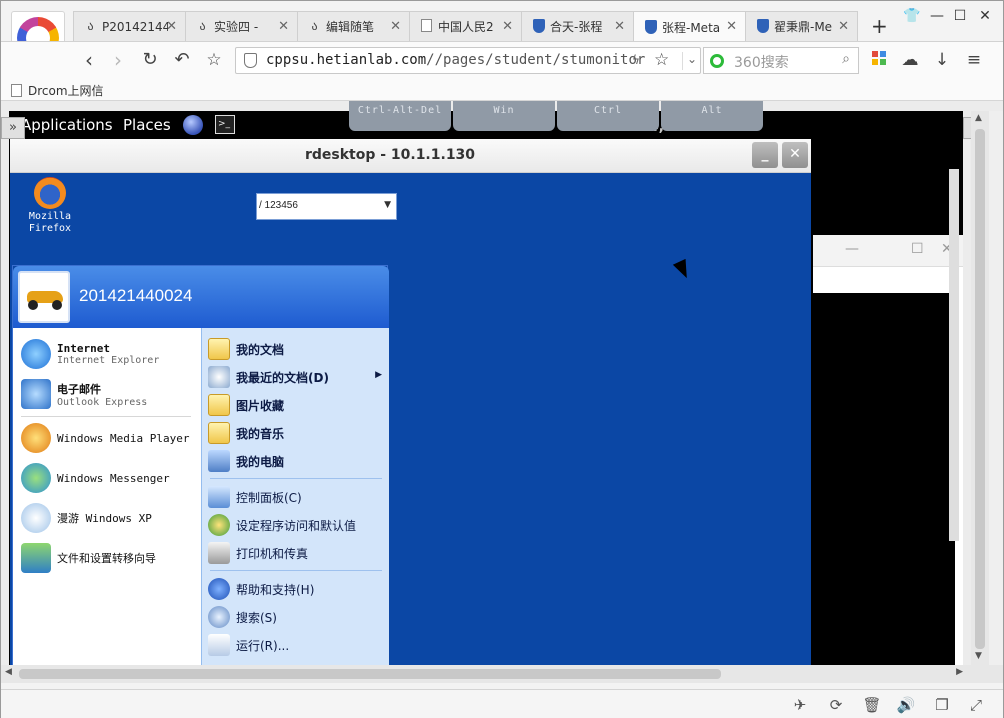 Image resolution: width=1004 pixels, height=718 pixels. What do you see at coordinates (495, 674) in the screenshot?
I see `horizontal-scrollbar: ◀ ▶` at bounding box center [495, 674].